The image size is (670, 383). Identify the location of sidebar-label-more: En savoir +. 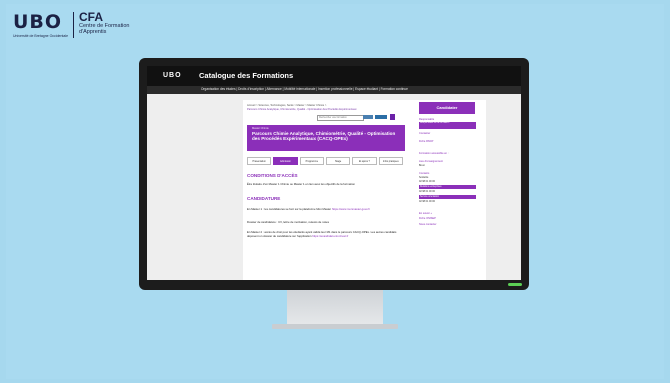
(426, 213).